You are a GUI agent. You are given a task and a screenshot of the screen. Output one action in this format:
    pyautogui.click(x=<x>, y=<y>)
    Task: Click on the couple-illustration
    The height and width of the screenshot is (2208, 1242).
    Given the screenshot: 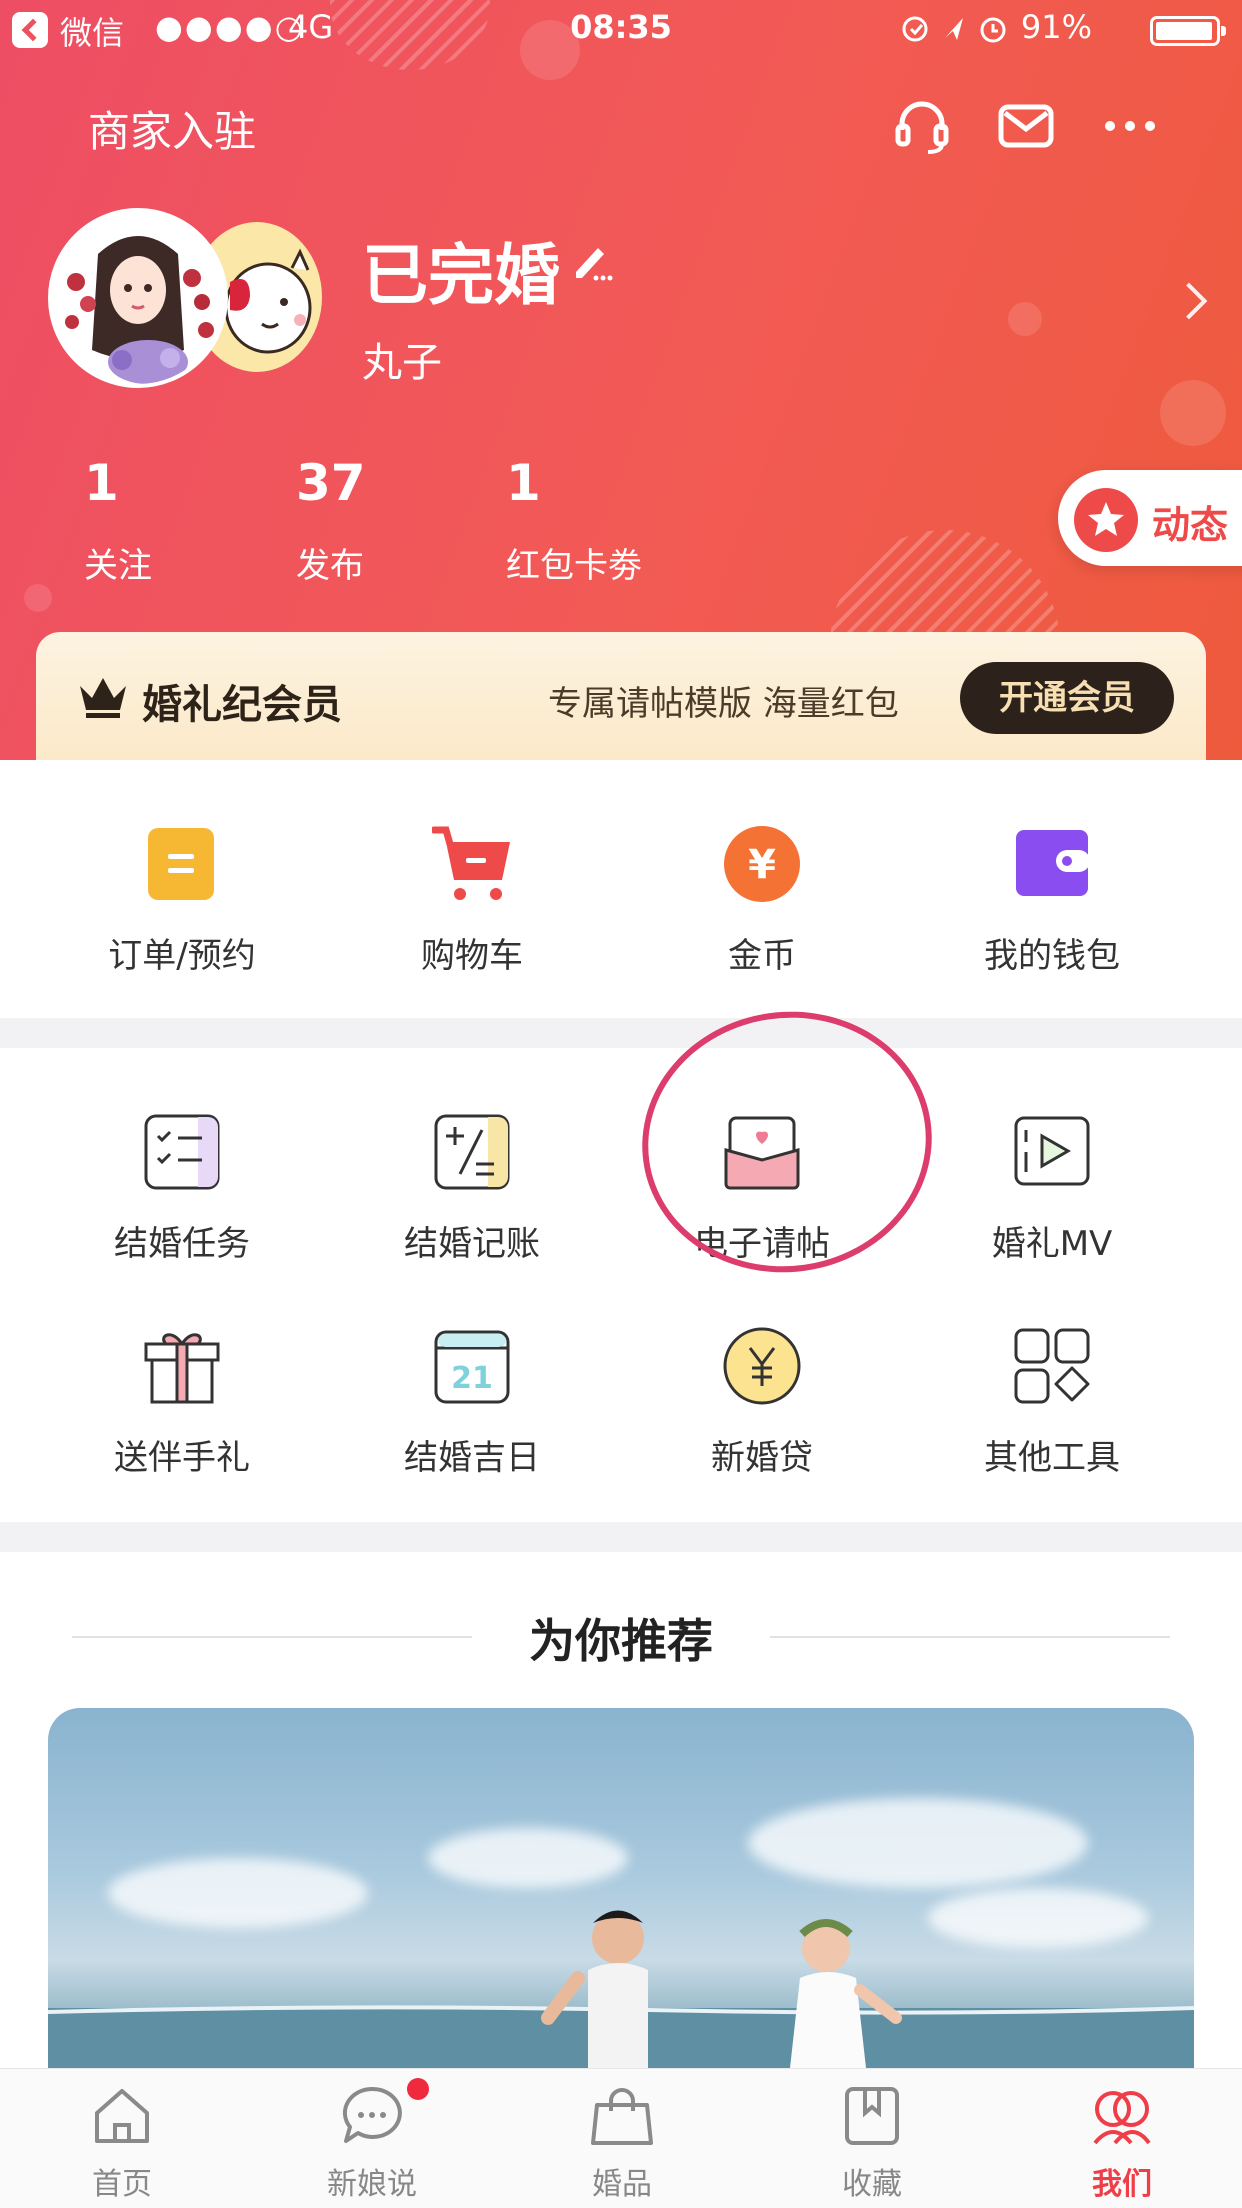 What is the action you would take?
    pyautogui.click(x=621, y=1989)
    